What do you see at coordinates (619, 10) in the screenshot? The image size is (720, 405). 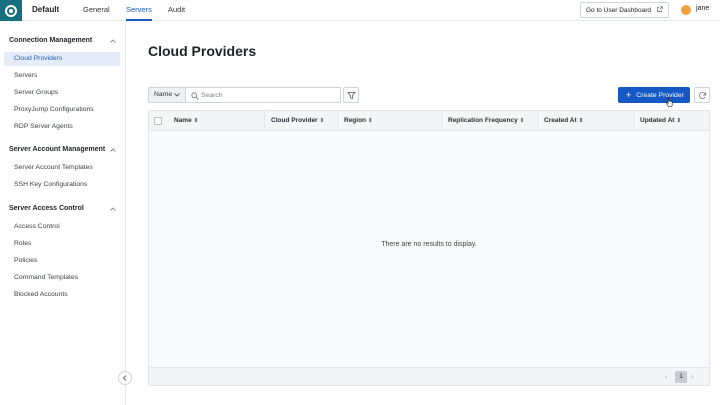 I see `user-dashboard-label: Go to User Dashboard` at bounding box center [619, 10].